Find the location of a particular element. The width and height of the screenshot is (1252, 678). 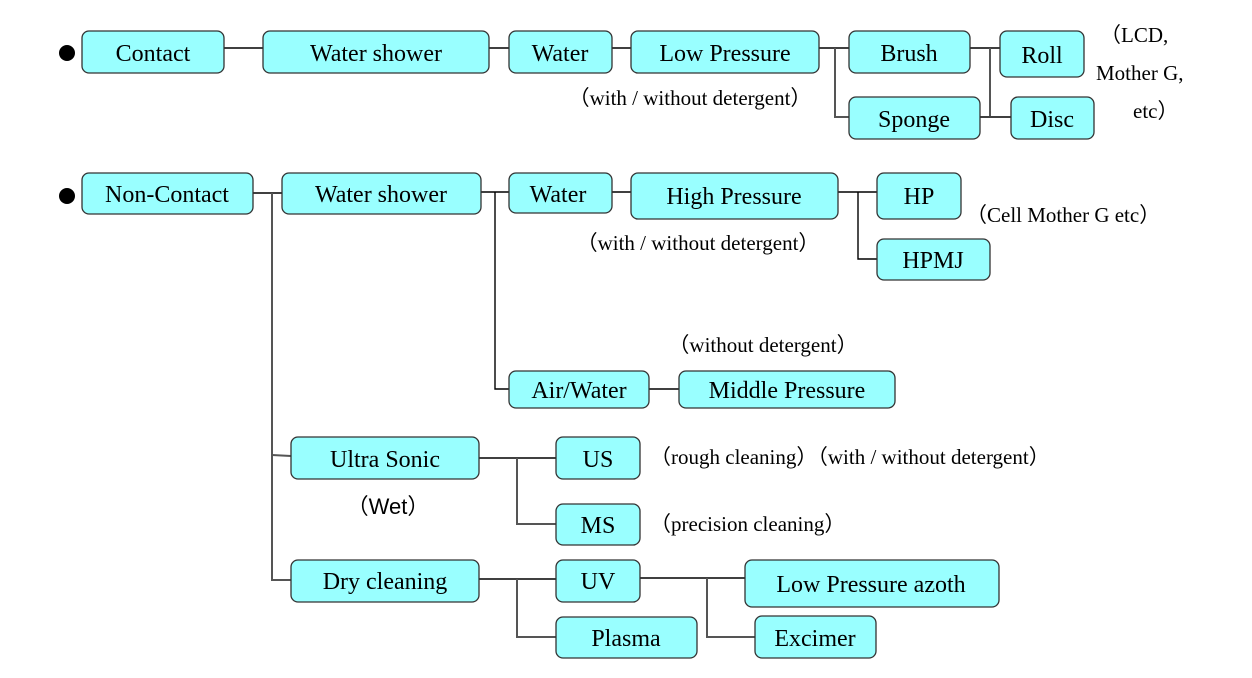

high-pressure-note: （with / without detergent） is located at coordinates (698, 243).